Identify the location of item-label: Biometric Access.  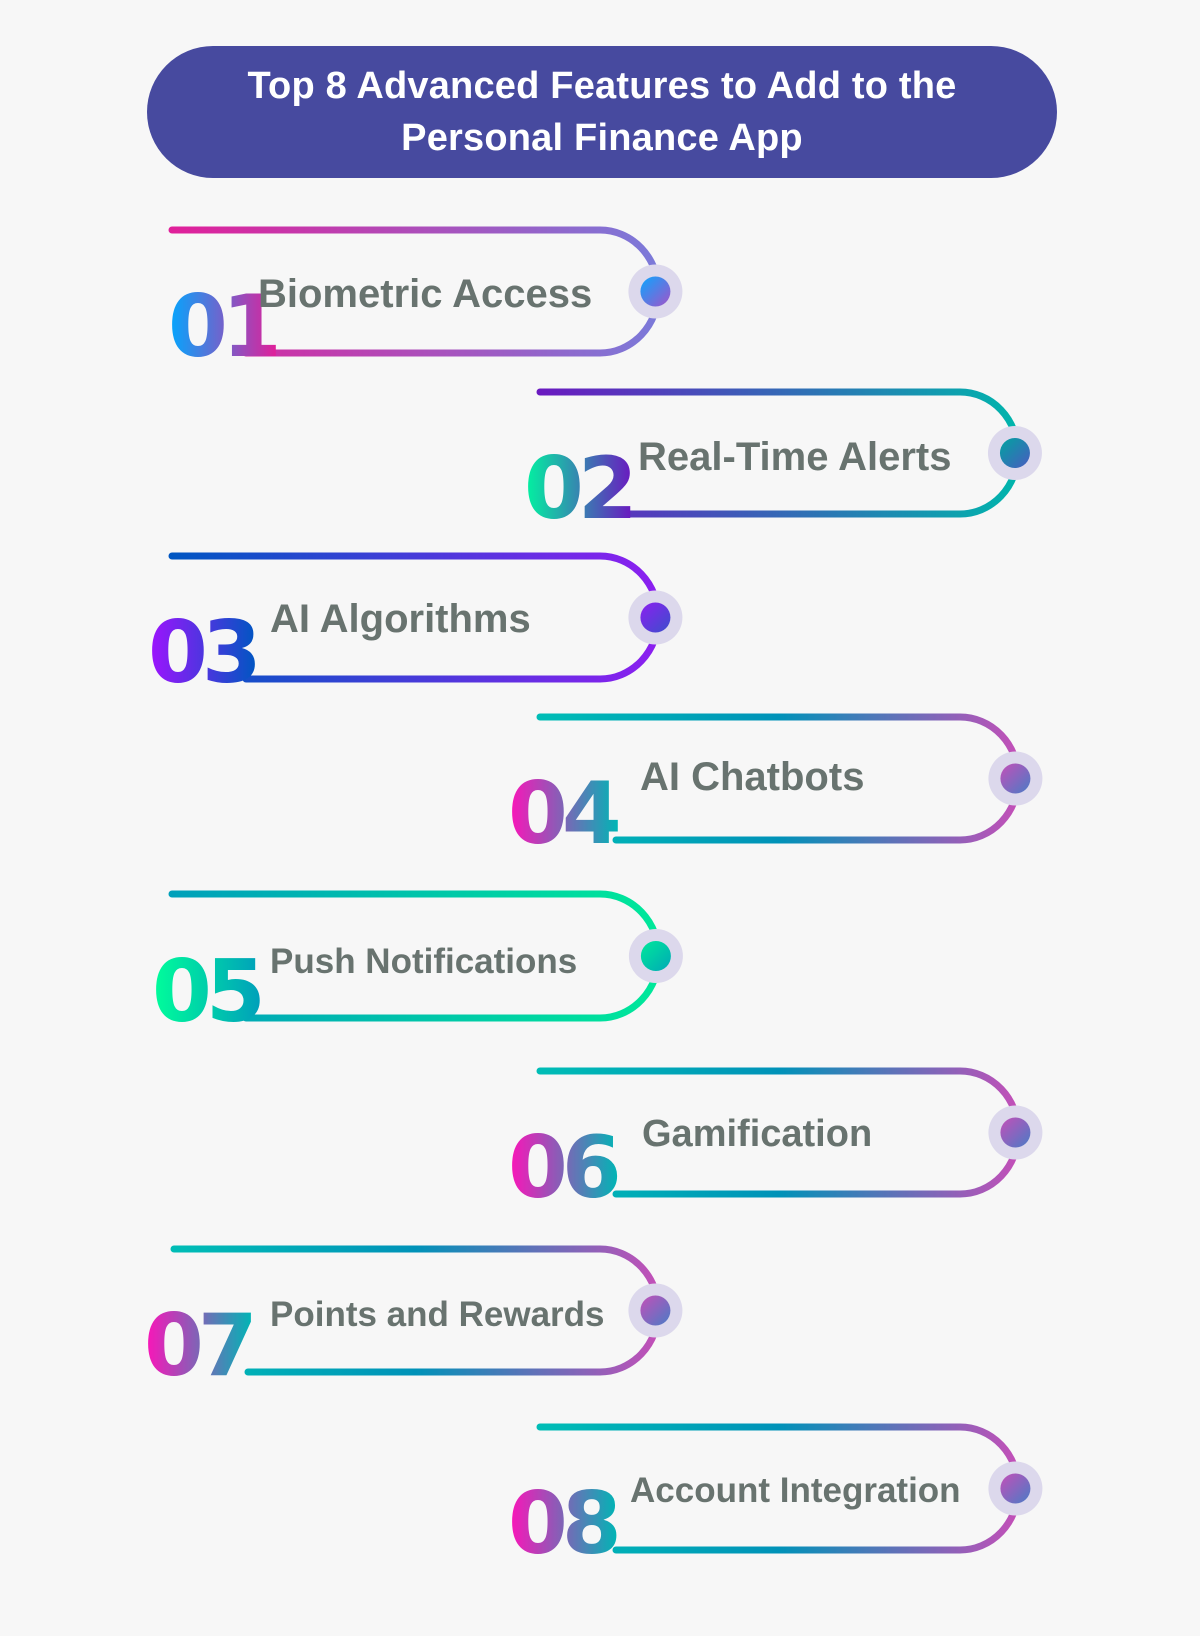
(425, 294).